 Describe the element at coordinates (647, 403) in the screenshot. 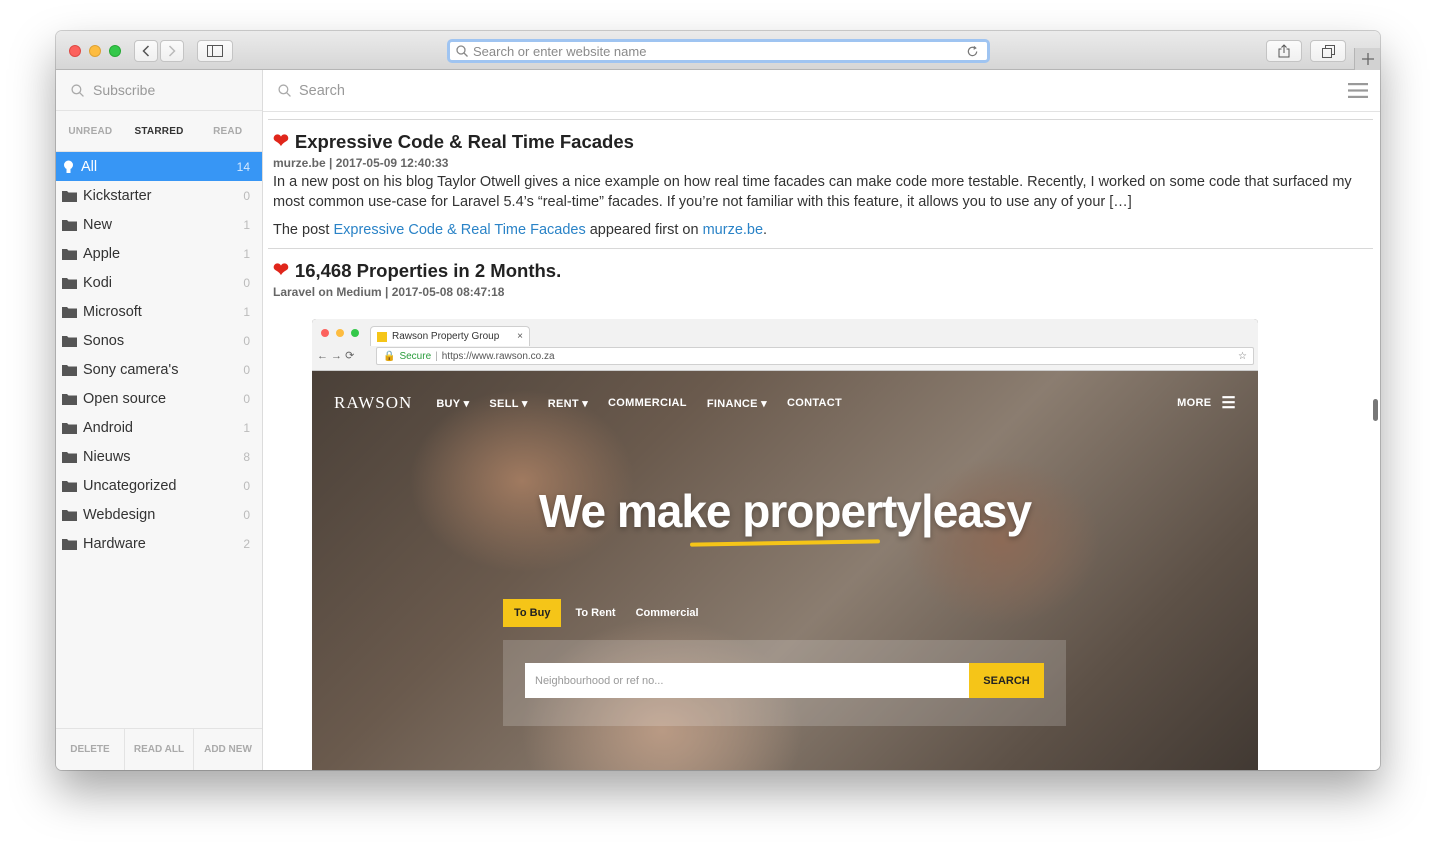

I see `nav-commercial: COMMERCIAL` at that location.